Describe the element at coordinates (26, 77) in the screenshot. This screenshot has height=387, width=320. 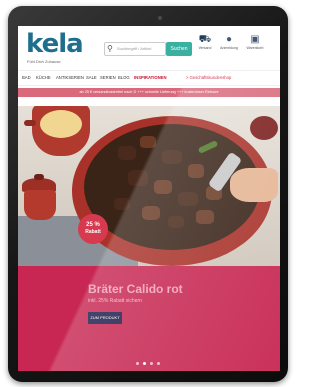
I see `nav-item-bad: BAD` at that location.